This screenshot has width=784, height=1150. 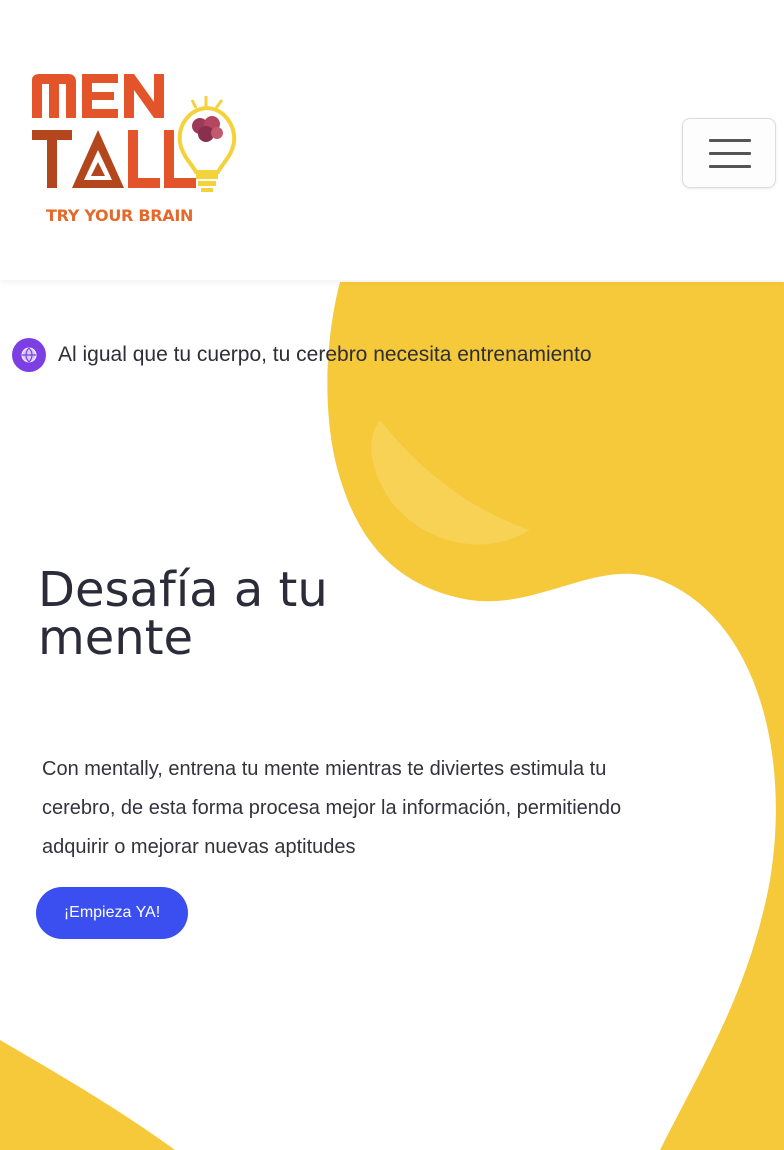 I want to click on hamburger-icon, so click(x=730, y=140).